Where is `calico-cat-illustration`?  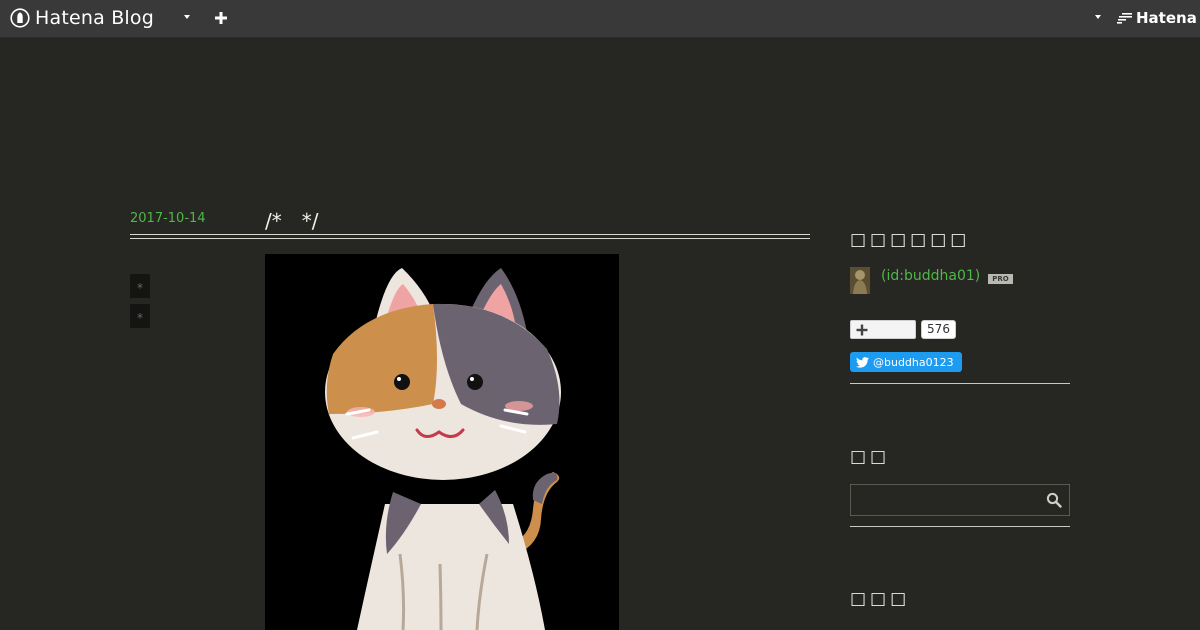 calico-cat-illustration is located at coordinates (443, 449).